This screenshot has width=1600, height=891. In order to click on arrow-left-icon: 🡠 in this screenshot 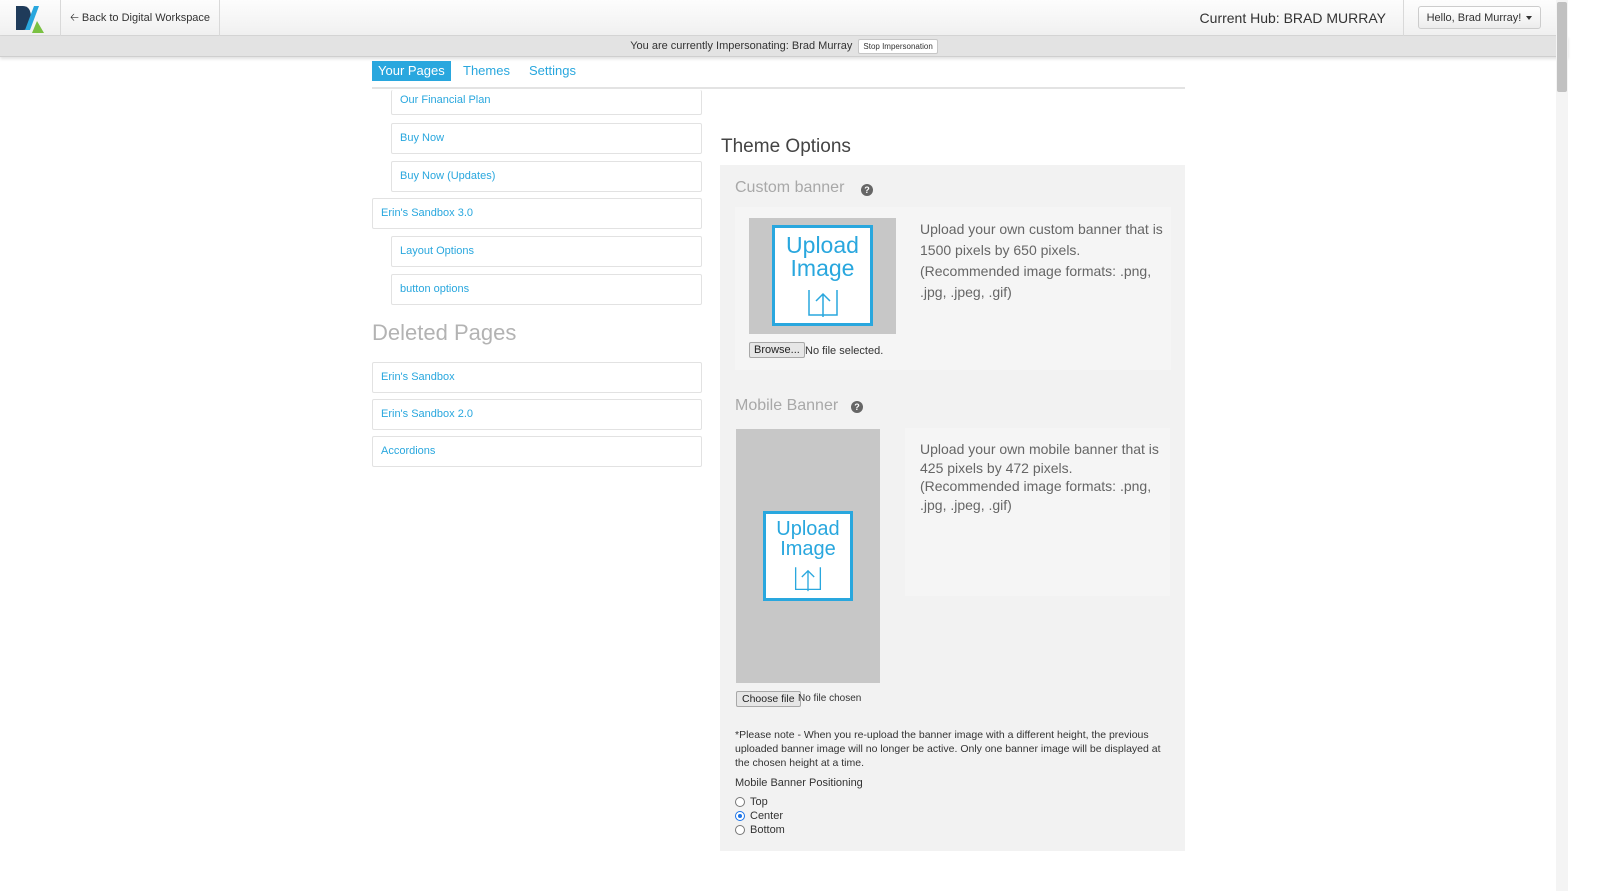, I will do `click(74, 17)`.